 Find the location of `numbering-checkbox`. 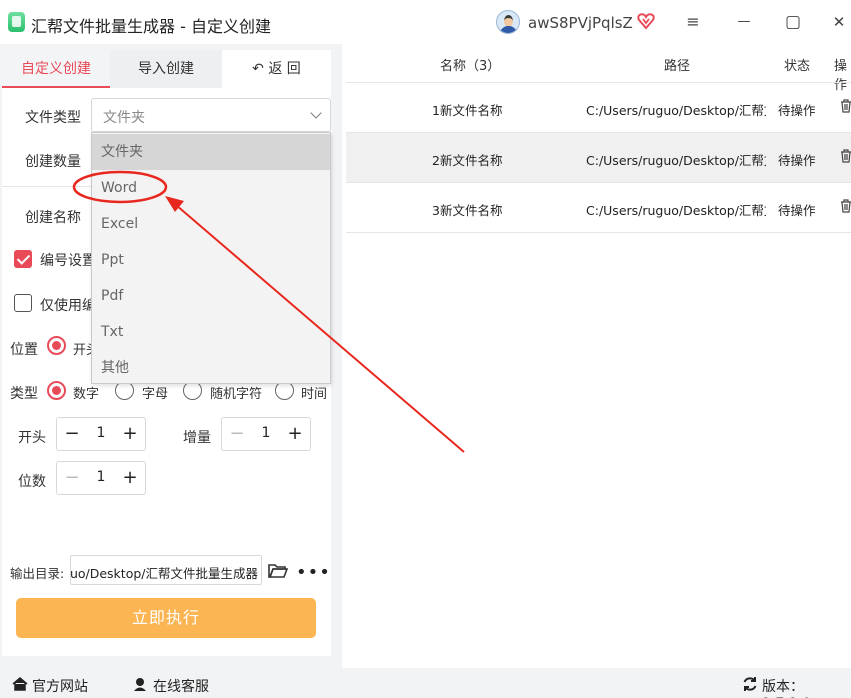

numbering-checkbox is located at coordinates (23, 259).